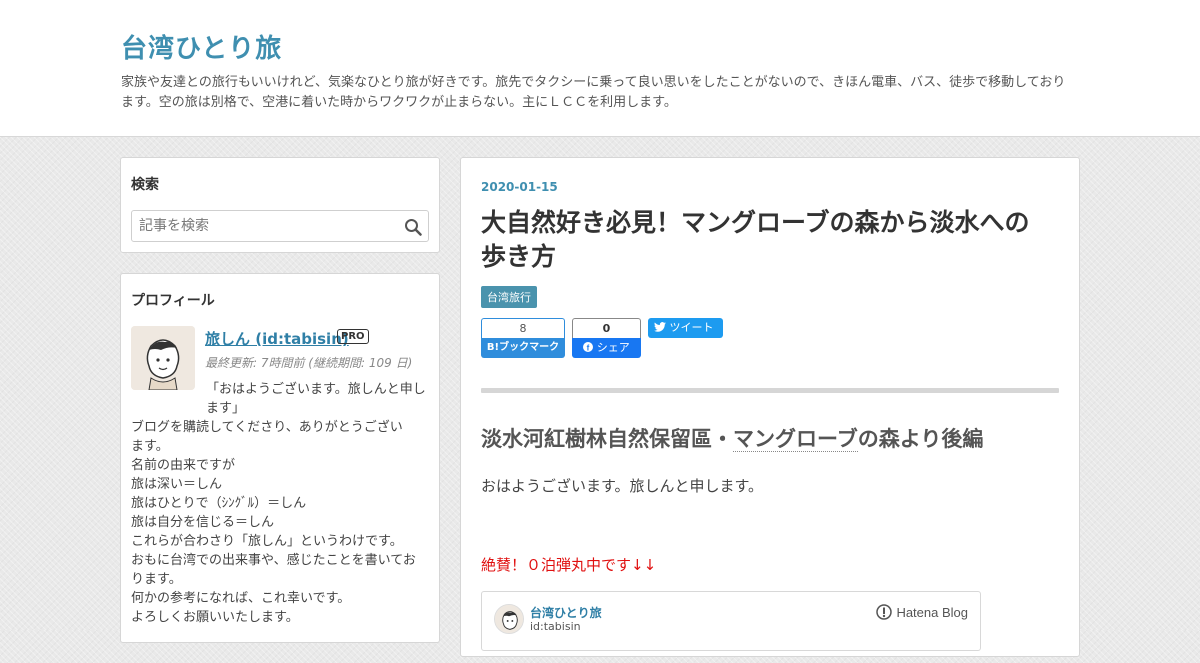 This screenshot has height=663, width=1200. I want to click on pro-badge: PRO, so click(353, 336).